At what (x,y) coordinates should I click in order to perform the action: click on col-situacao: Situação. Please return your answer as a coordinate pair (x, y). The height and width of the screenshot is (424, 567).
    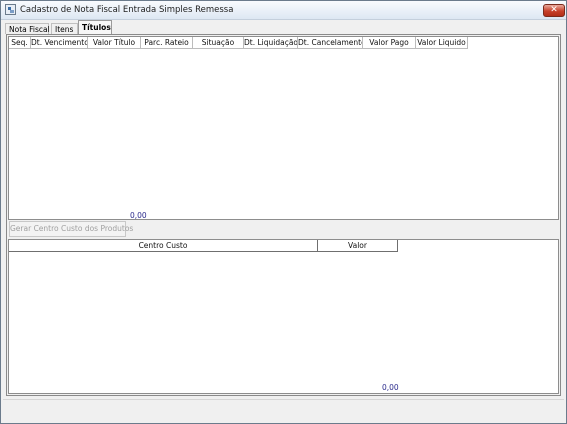
    Looking at the image, I should click on (218, 43).